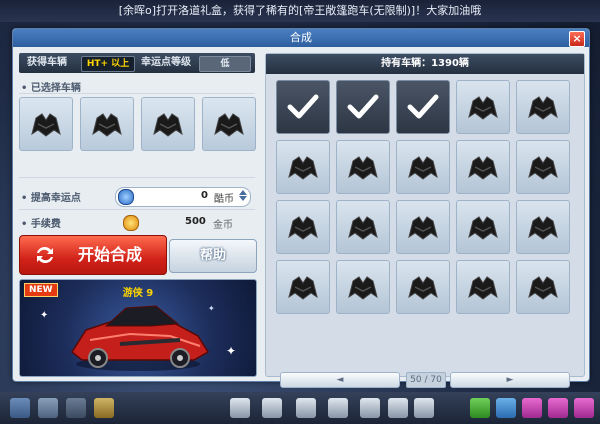 The width and height of the screenshot is (600, 424). Describe the element at coordinates (506, 408) in the screenshot. I see `chat-icon` at that location.